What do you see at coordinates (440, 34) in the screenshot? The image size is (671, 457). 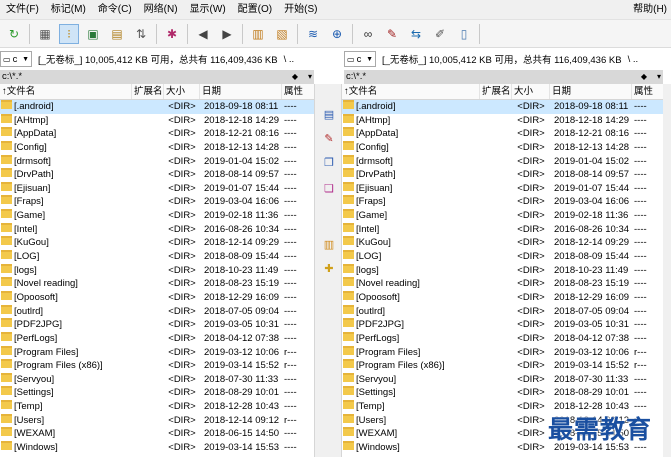 I see `edit-icon: ✐` at bounding box center [440, 34].